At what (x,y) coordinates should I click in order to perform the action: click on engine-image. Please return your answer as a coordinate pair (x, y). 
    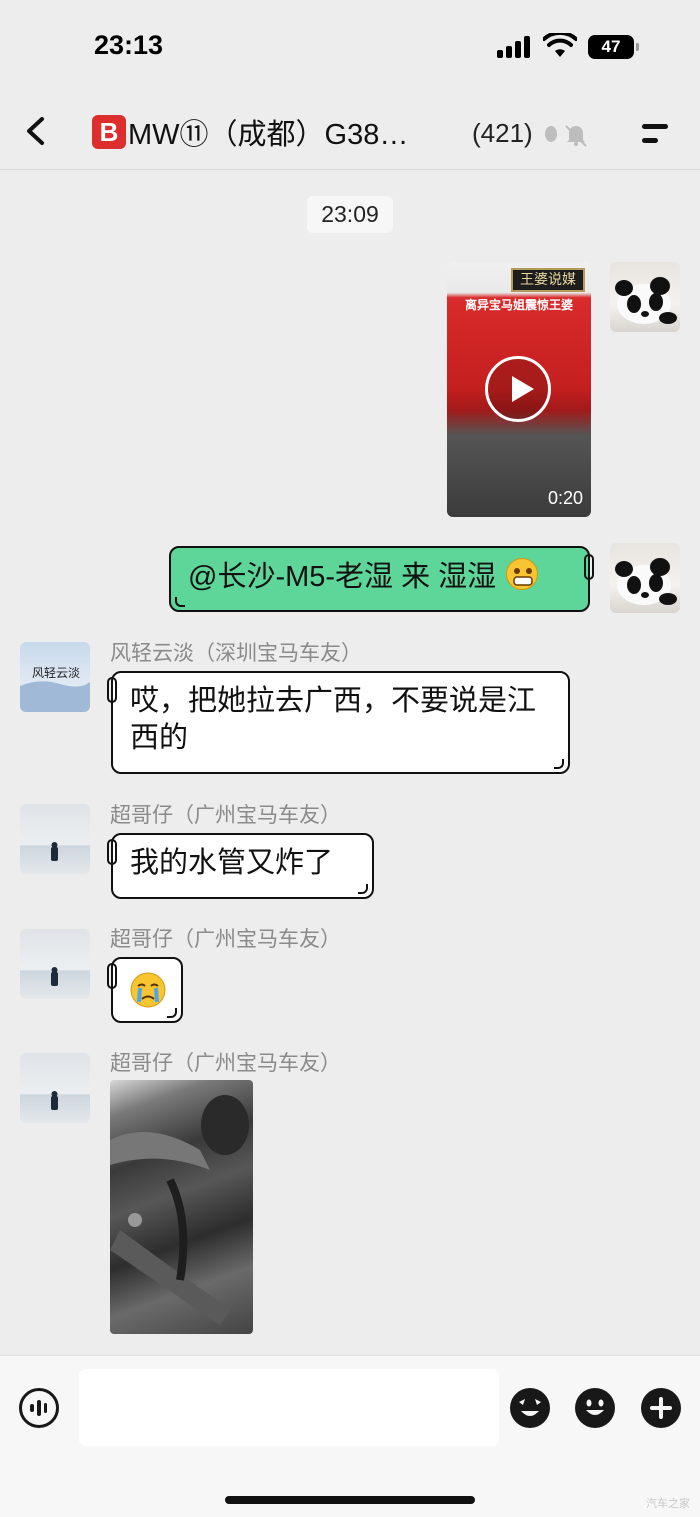
    Looking at the image, I should click on (179, 1210).